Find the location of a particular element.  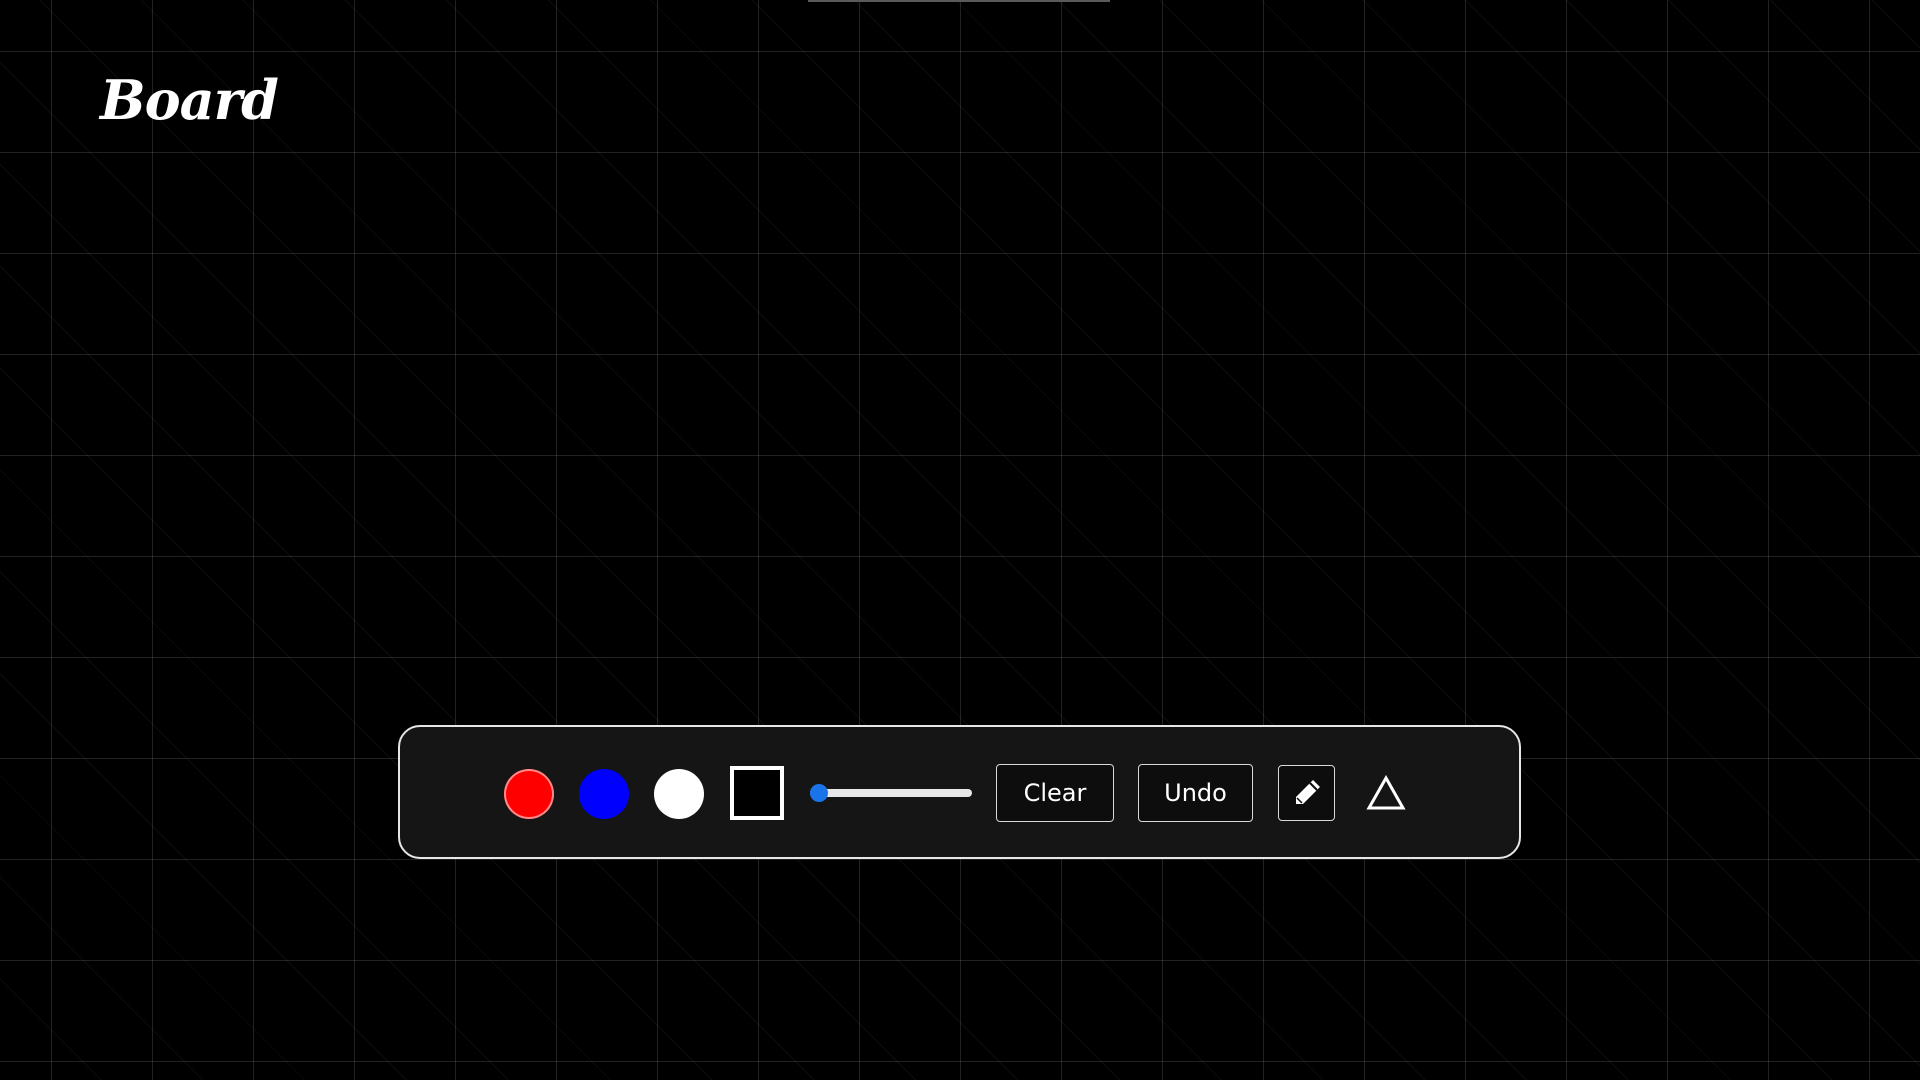

triangle-icon is located at coordinates (1386, 792).